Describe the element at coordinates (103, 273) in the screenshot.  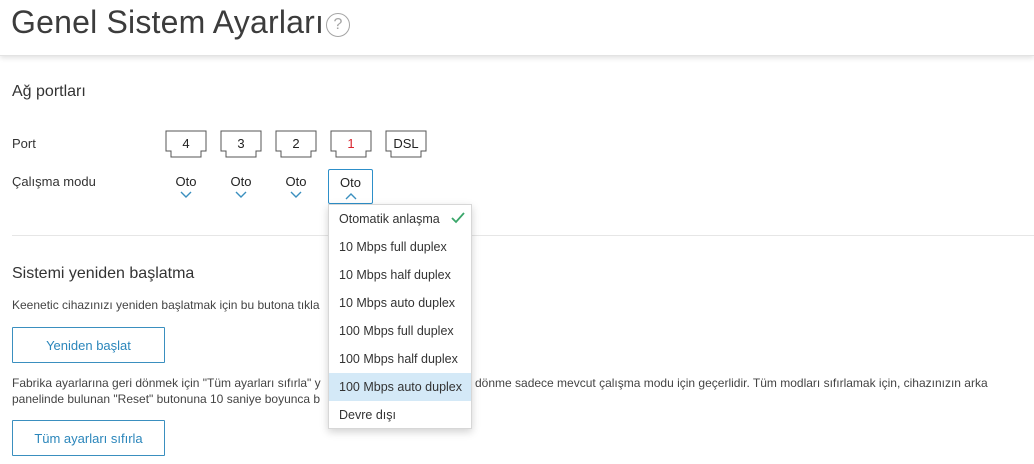
I see `restart-section-title: Sistemi yeniden başlatma` at that location.